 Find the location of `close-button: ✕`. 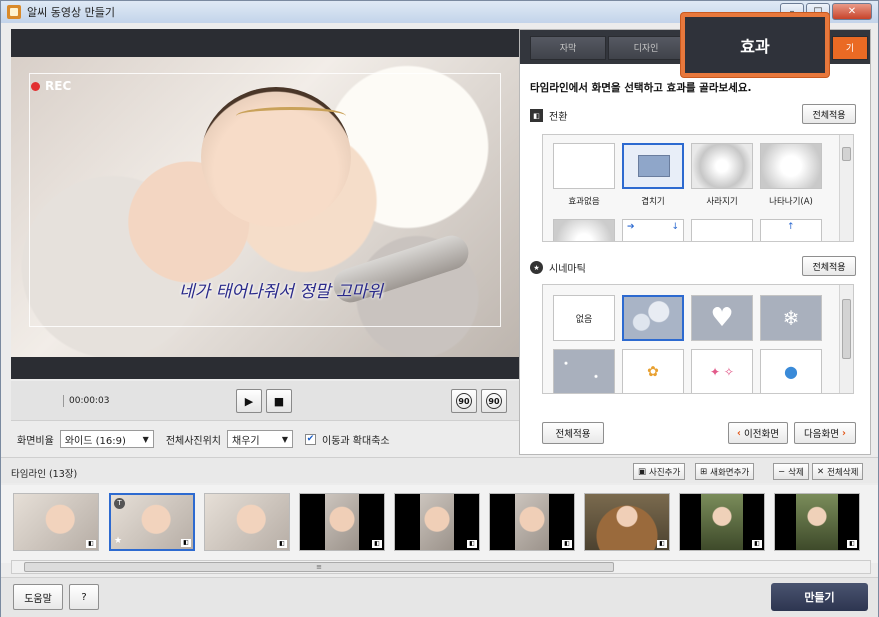

close-button: ✕ is located at coordinates (852, 11).